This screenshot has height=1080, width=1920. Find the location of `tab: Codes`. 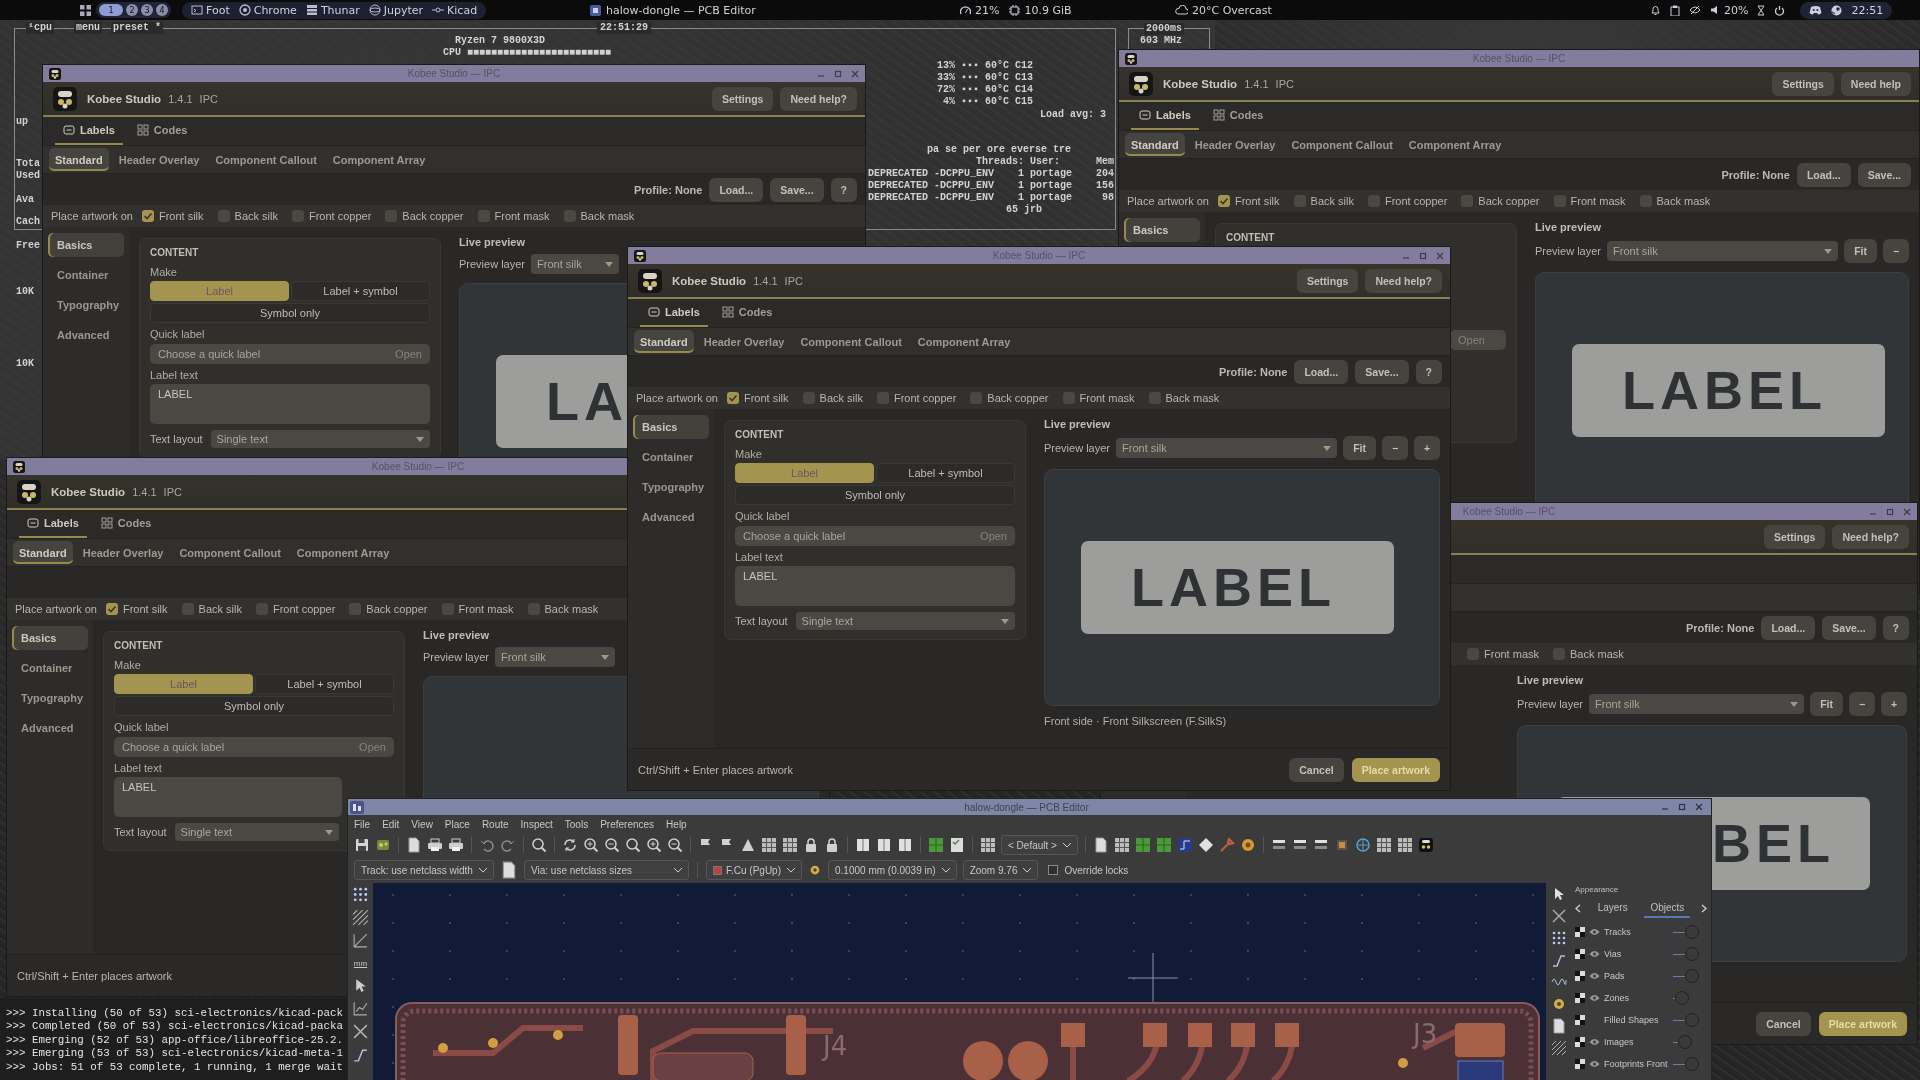

tab: Codes is located at coordinates (162, 131).